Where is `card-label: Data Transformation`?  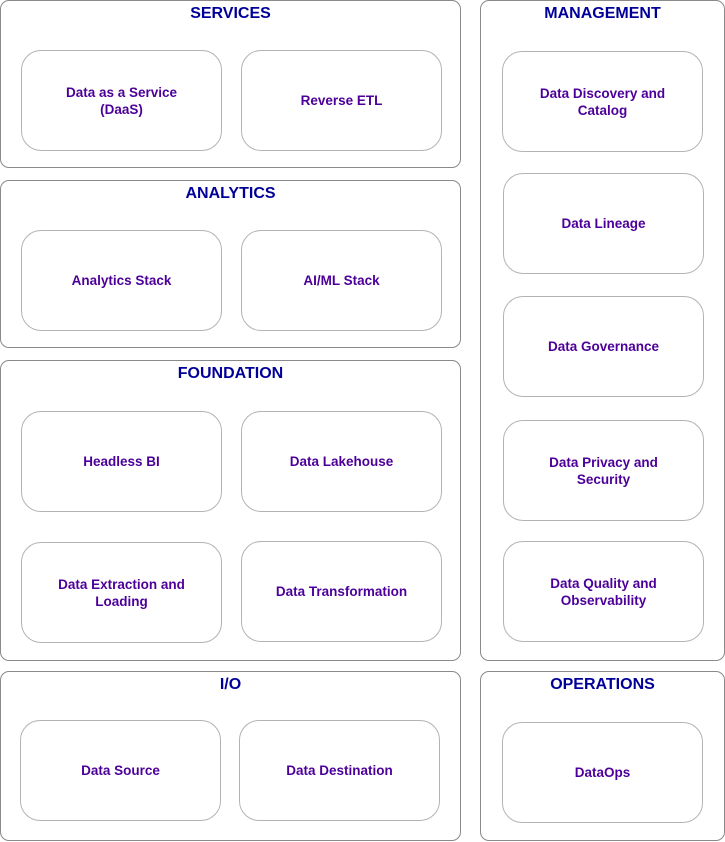 card-label: Data Transformation is located at coordinates (341, 591).